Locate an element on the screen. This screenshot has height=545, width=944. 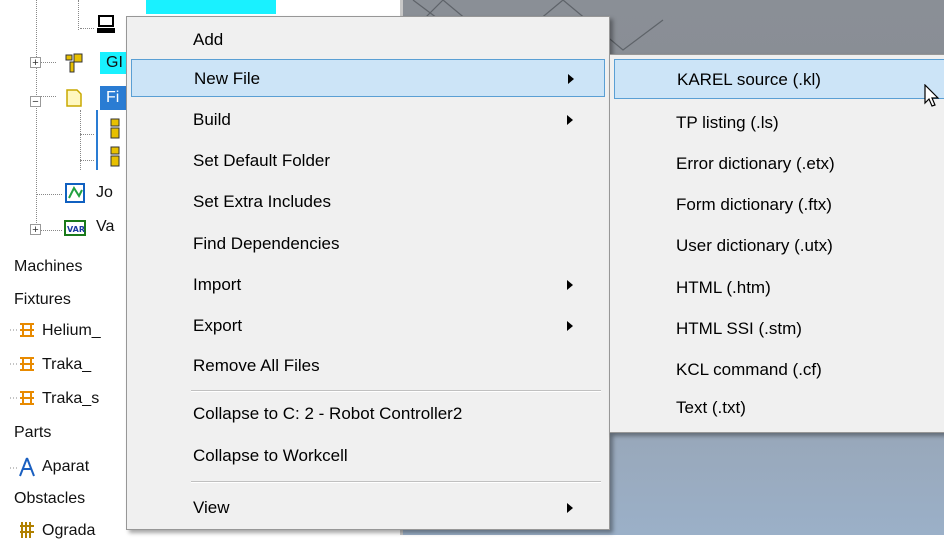
variables-icon: VAR is located at coordinates (75, 228).